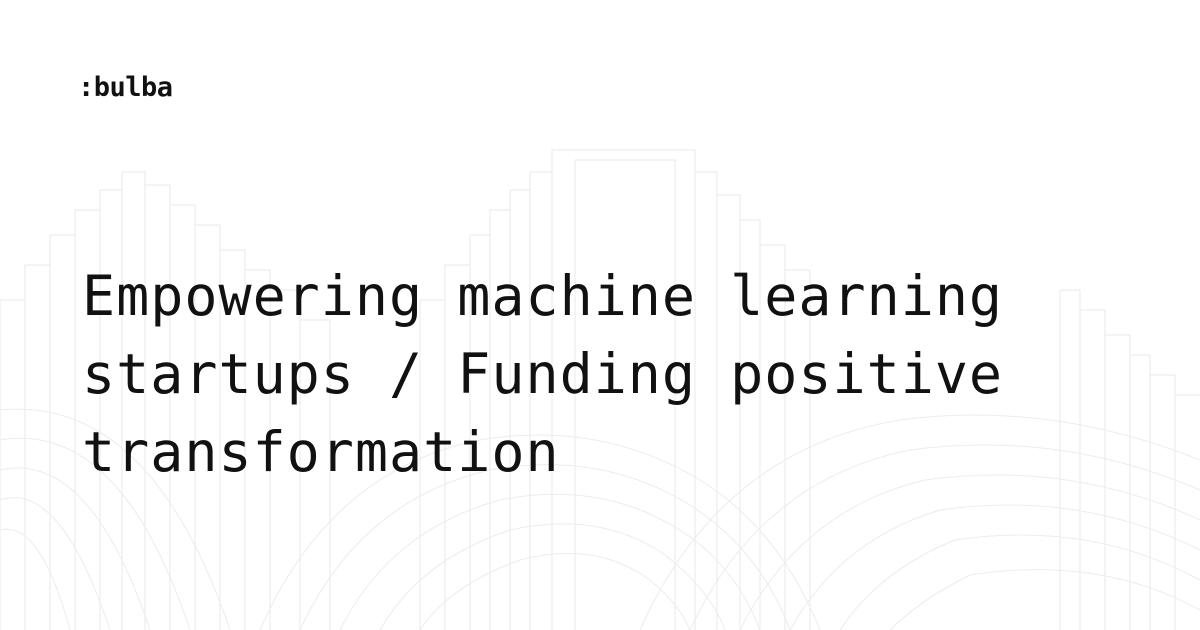  Describe the element at coordinates (321, 452) in the screenshot. I see `headline-line: transformation` at that location.